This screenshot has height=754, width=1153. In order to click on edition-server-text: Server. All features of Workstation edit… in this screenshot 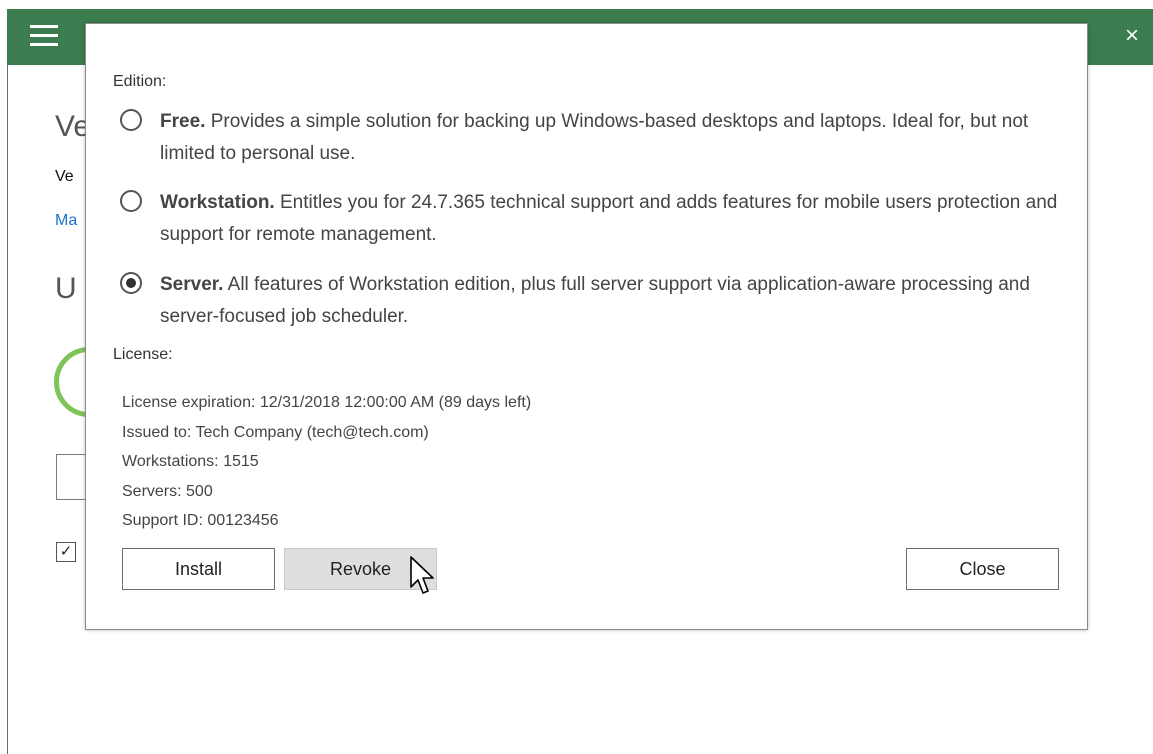, I will do `click(612, 301)`.